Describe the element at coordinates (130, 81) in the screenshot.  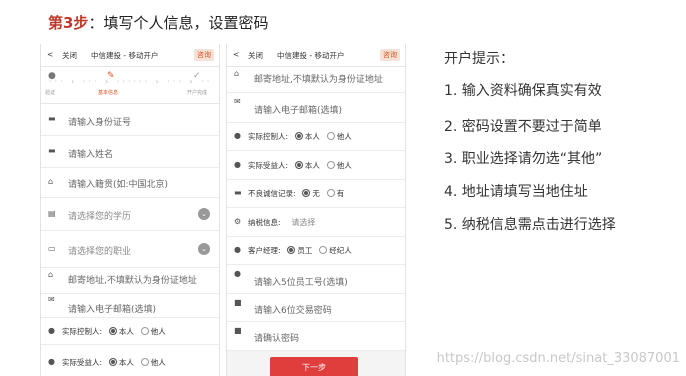
I see `progress-track: ··· › ··· › ······ › ··· › ··· ›` at that location.